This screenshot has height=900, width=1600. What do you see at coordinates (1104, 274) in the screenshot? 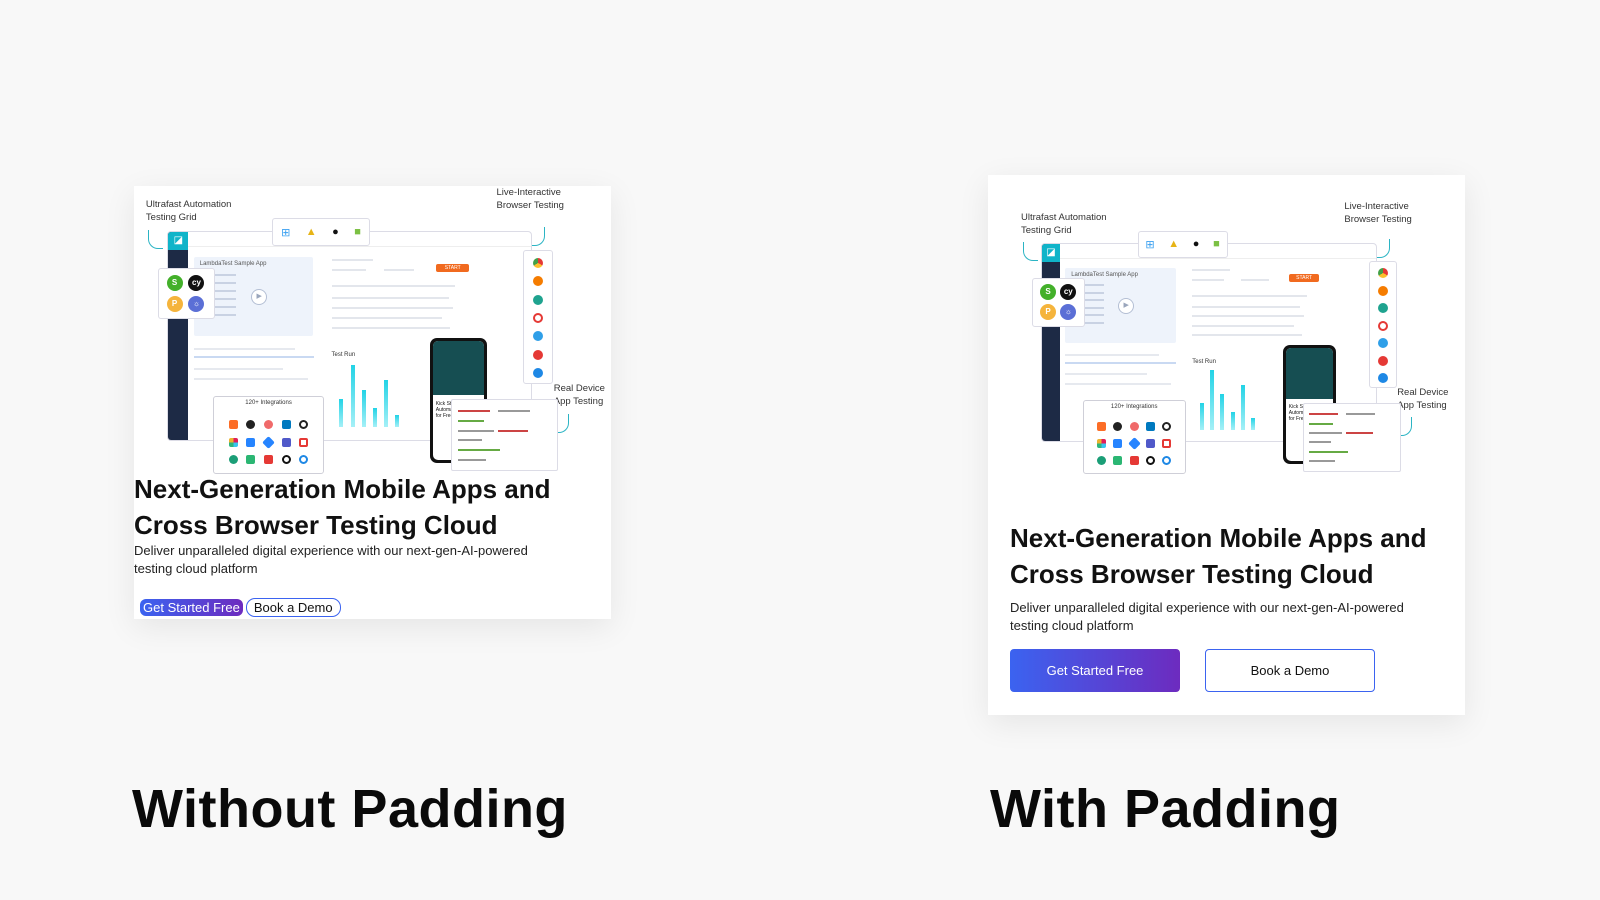
I see `sample-app-title: LambdaTest Sample App` at bounding box center [1104, 274].